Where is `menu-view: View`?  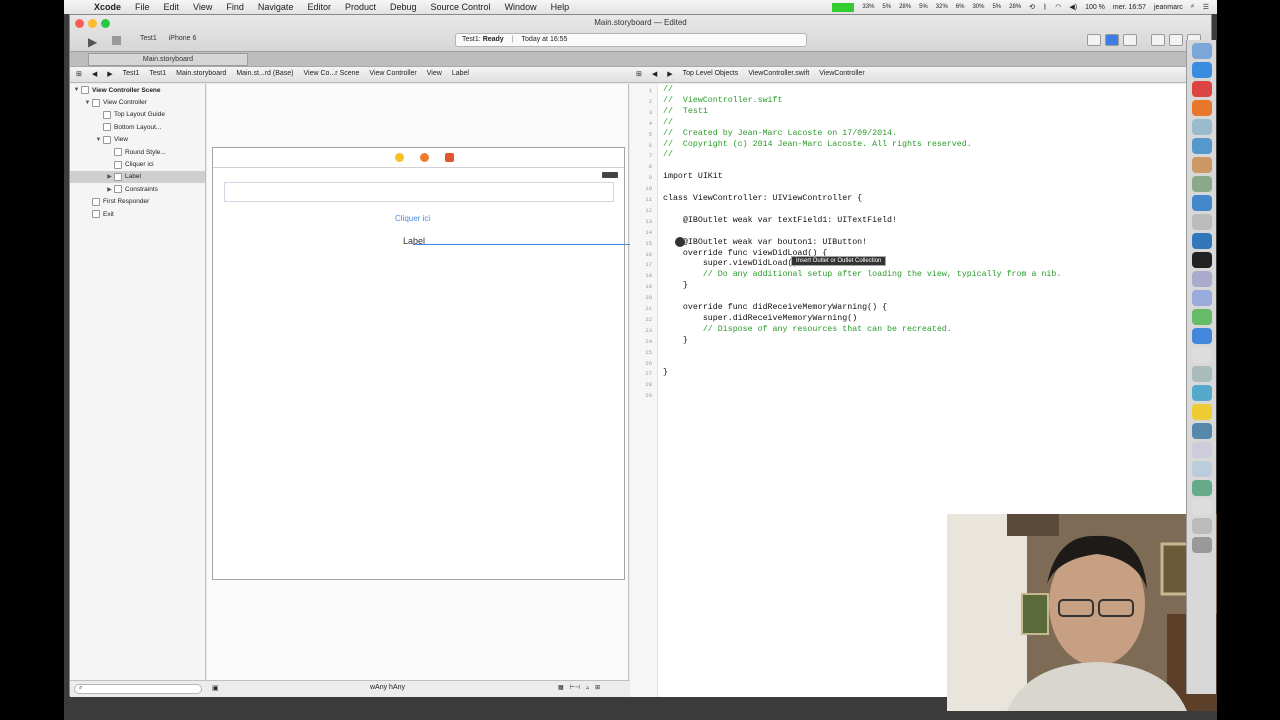 menu-view: View is located at coordinates (202, 7).